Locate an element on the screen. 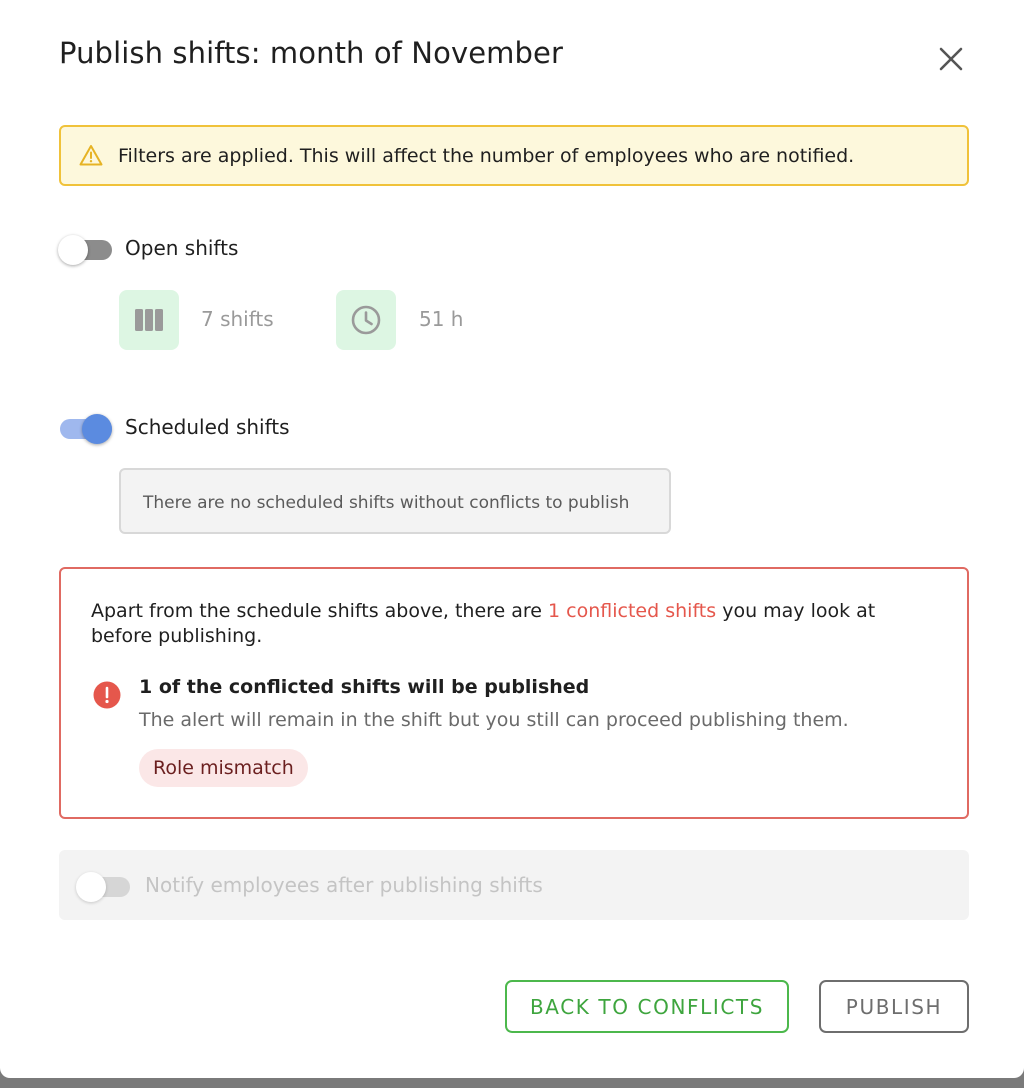  open-shifts-label: Open shifts is located at coordinates (182, 248).